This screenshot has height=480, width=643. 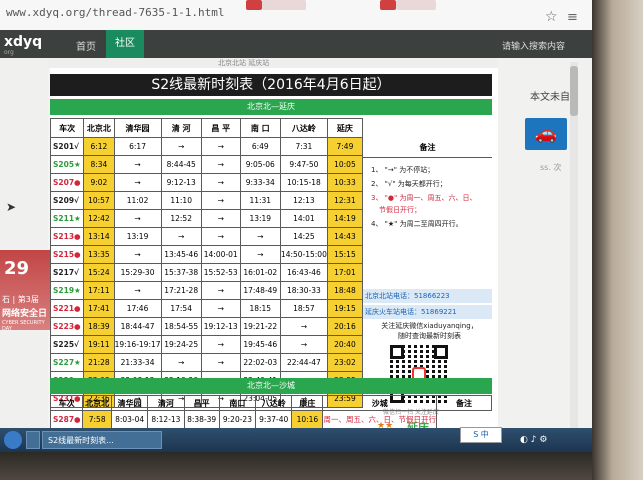 What do you see at coordinates (424, 198) in the screenshot?
I see `note-item: 3、 "●" 为周一、周五、六、日、` at bounding box center [424, 198].